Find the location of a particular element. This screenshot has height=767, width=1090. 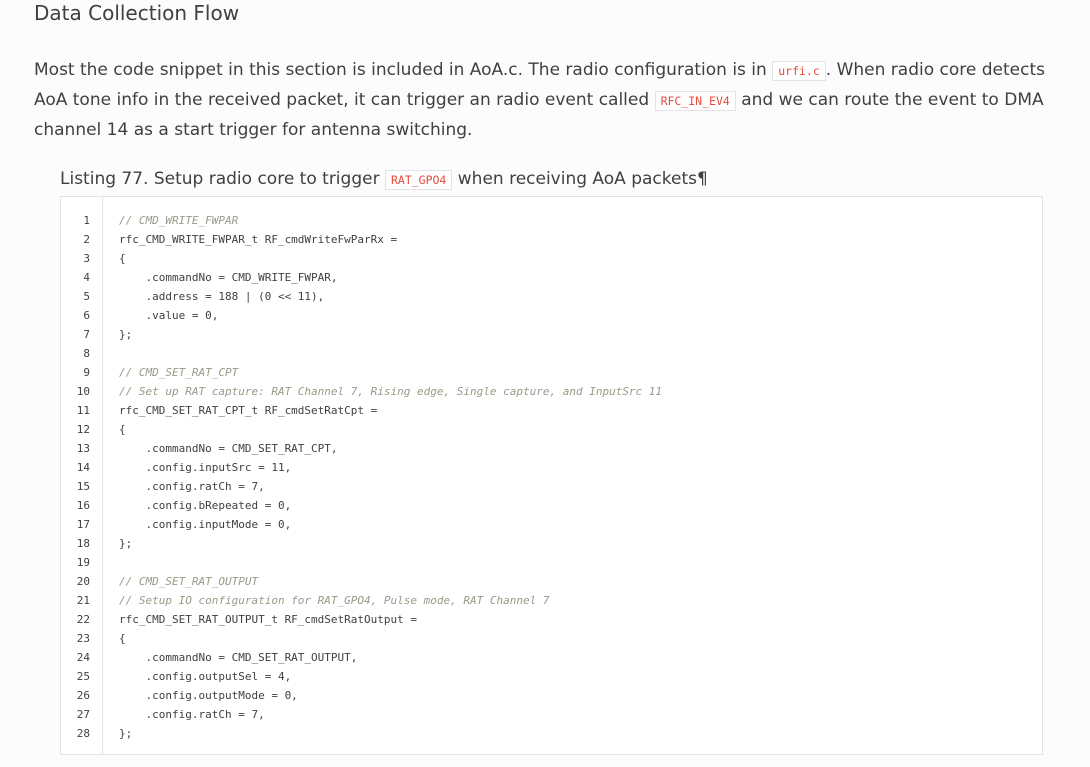

code-comment-line: // CMD_SET_RAT_OUTPUT is located at coordinates (189, 581).